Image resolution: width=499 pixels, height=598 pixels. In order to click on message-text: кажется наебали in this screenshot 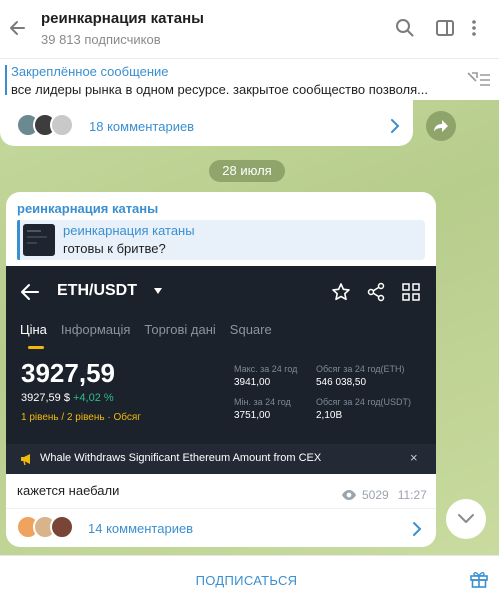, I will do `click(68, 490)`.